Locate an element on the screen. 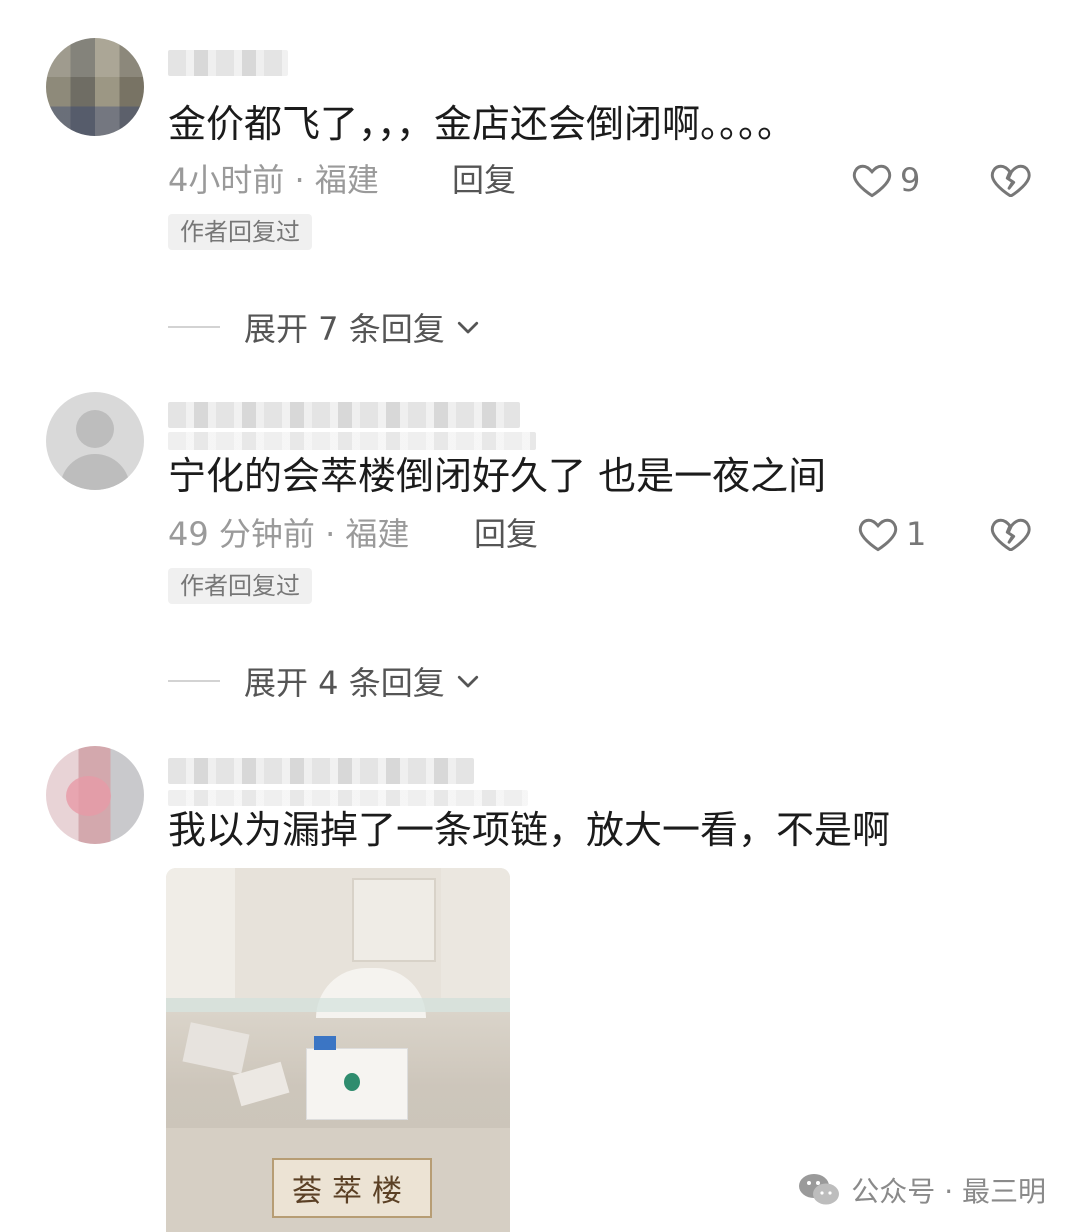 The width and height of the screenshot is (1080, 1232). comment-time-location: 49 分钟前 · 福建 is located at coordinates (289, 534).